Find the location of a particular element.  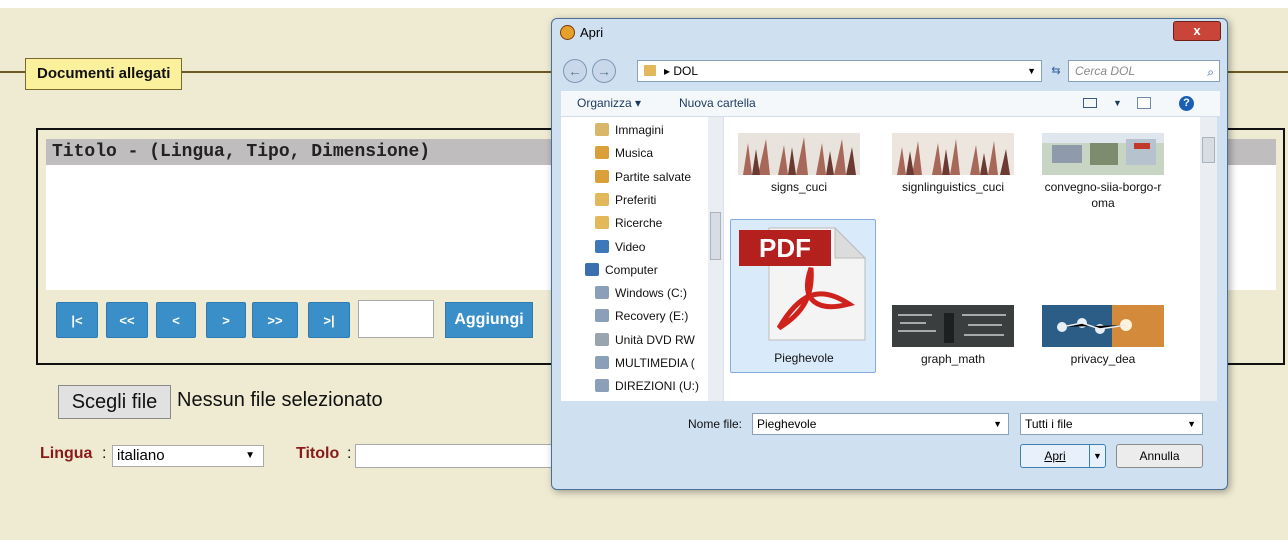

refresh-icon: ⇆ is located at coordinates (1056, 71).